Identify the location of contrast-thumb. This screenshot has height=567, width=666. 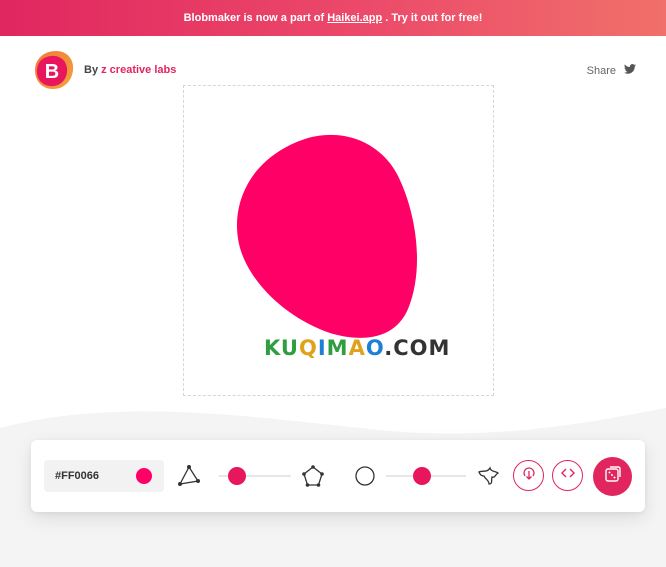
(422, 476).